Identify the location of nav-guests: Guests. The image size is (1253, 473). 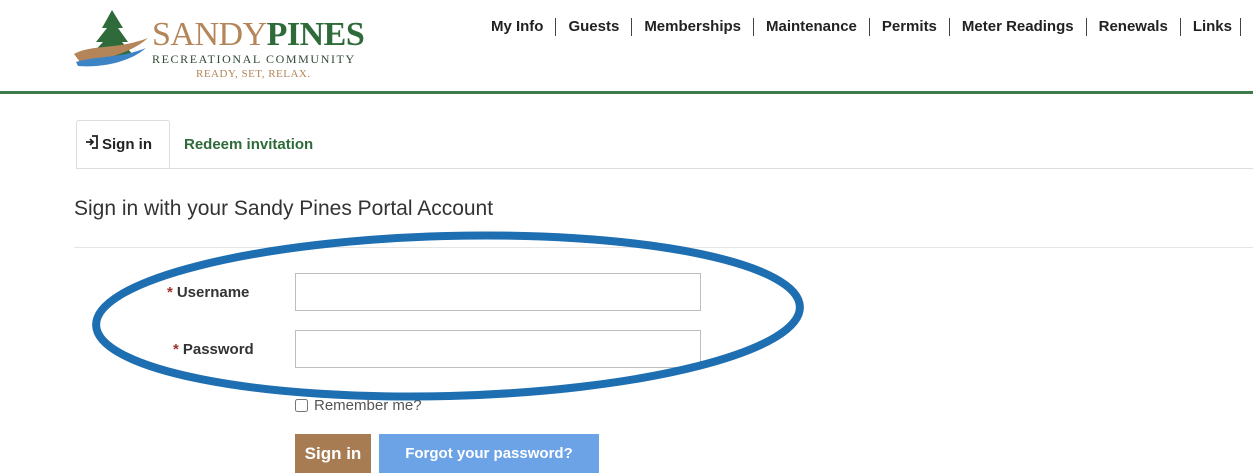
(594, 27).